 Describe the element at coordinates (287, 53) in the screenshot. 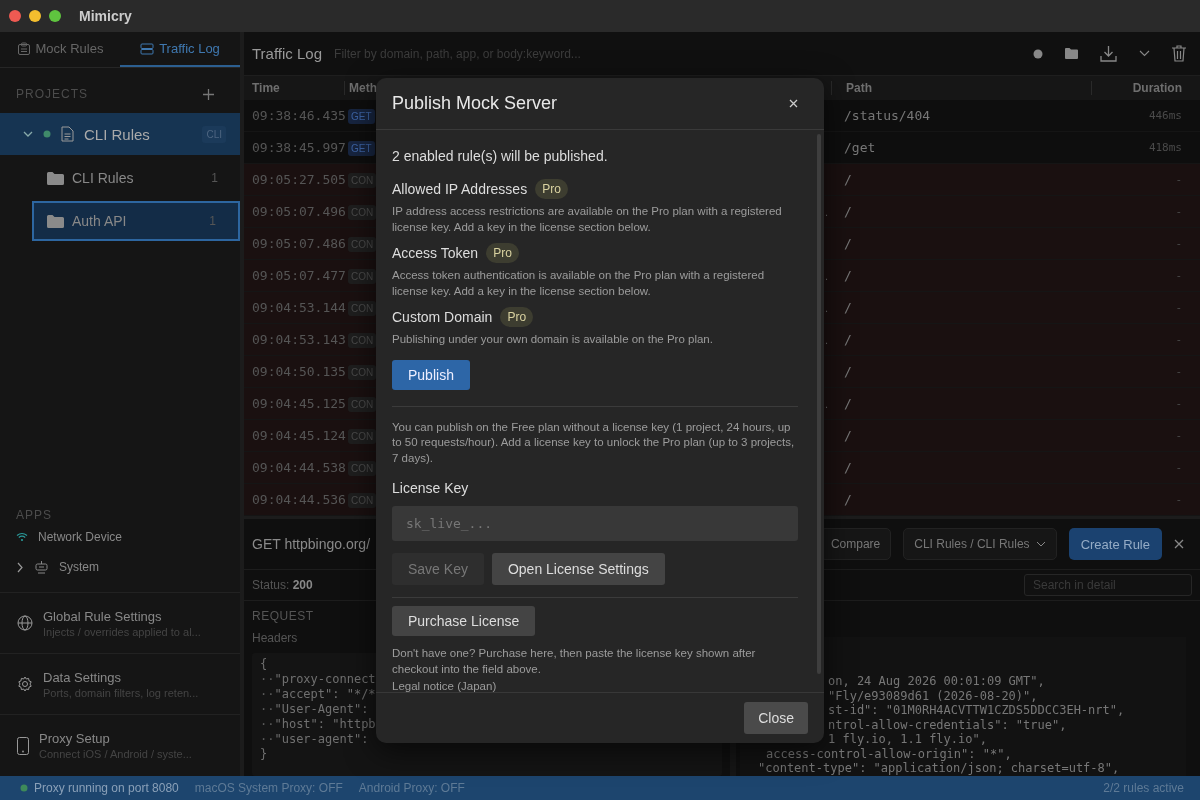

I see `panel-title: Traffic Log` at that location.